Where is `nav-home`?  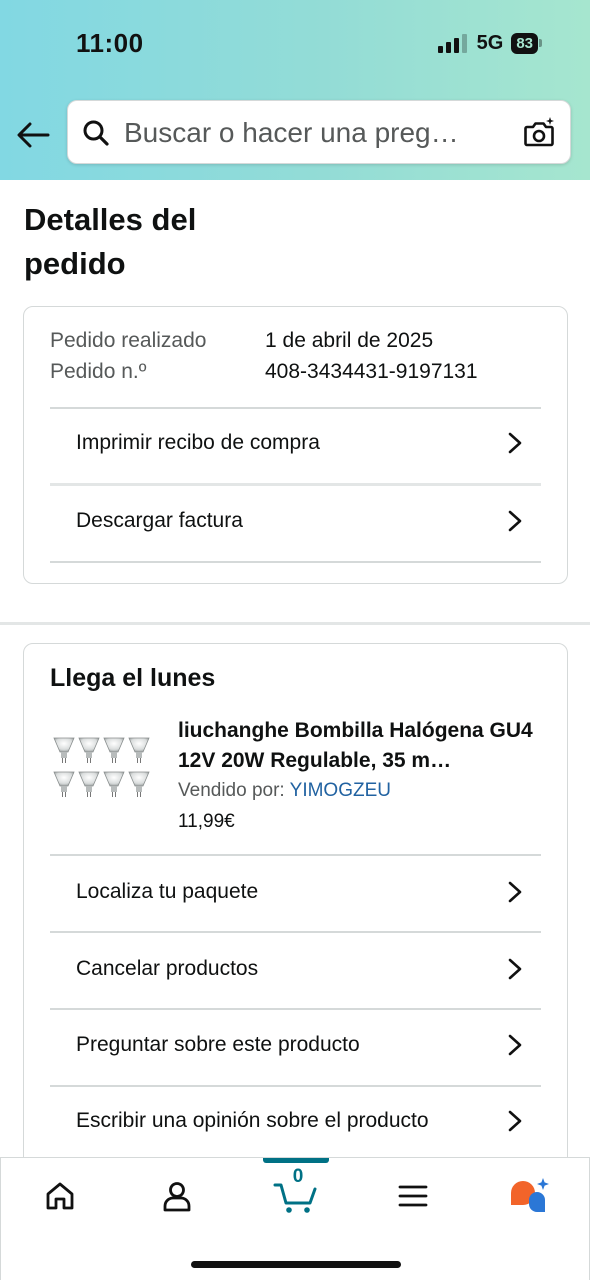 nav-home is located at coordinates (60, 1196).